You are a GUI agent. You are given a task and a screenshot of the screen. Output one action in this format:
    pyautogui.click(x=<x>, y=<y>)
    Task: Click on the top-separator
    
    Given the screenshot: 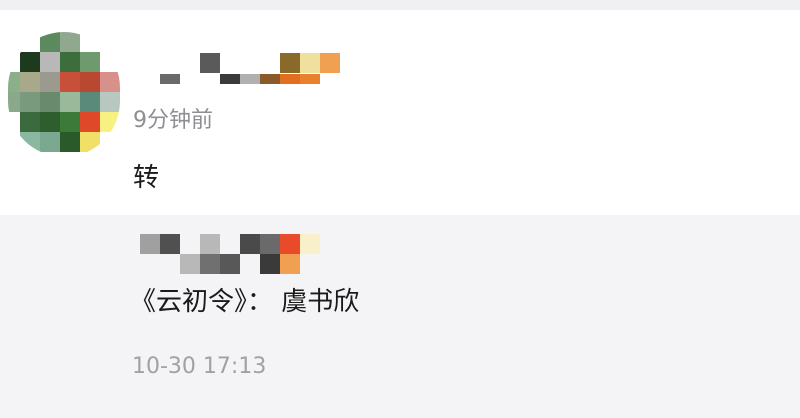 What is the action you would take?
    pyautogui.click(x=400, y=5)
    